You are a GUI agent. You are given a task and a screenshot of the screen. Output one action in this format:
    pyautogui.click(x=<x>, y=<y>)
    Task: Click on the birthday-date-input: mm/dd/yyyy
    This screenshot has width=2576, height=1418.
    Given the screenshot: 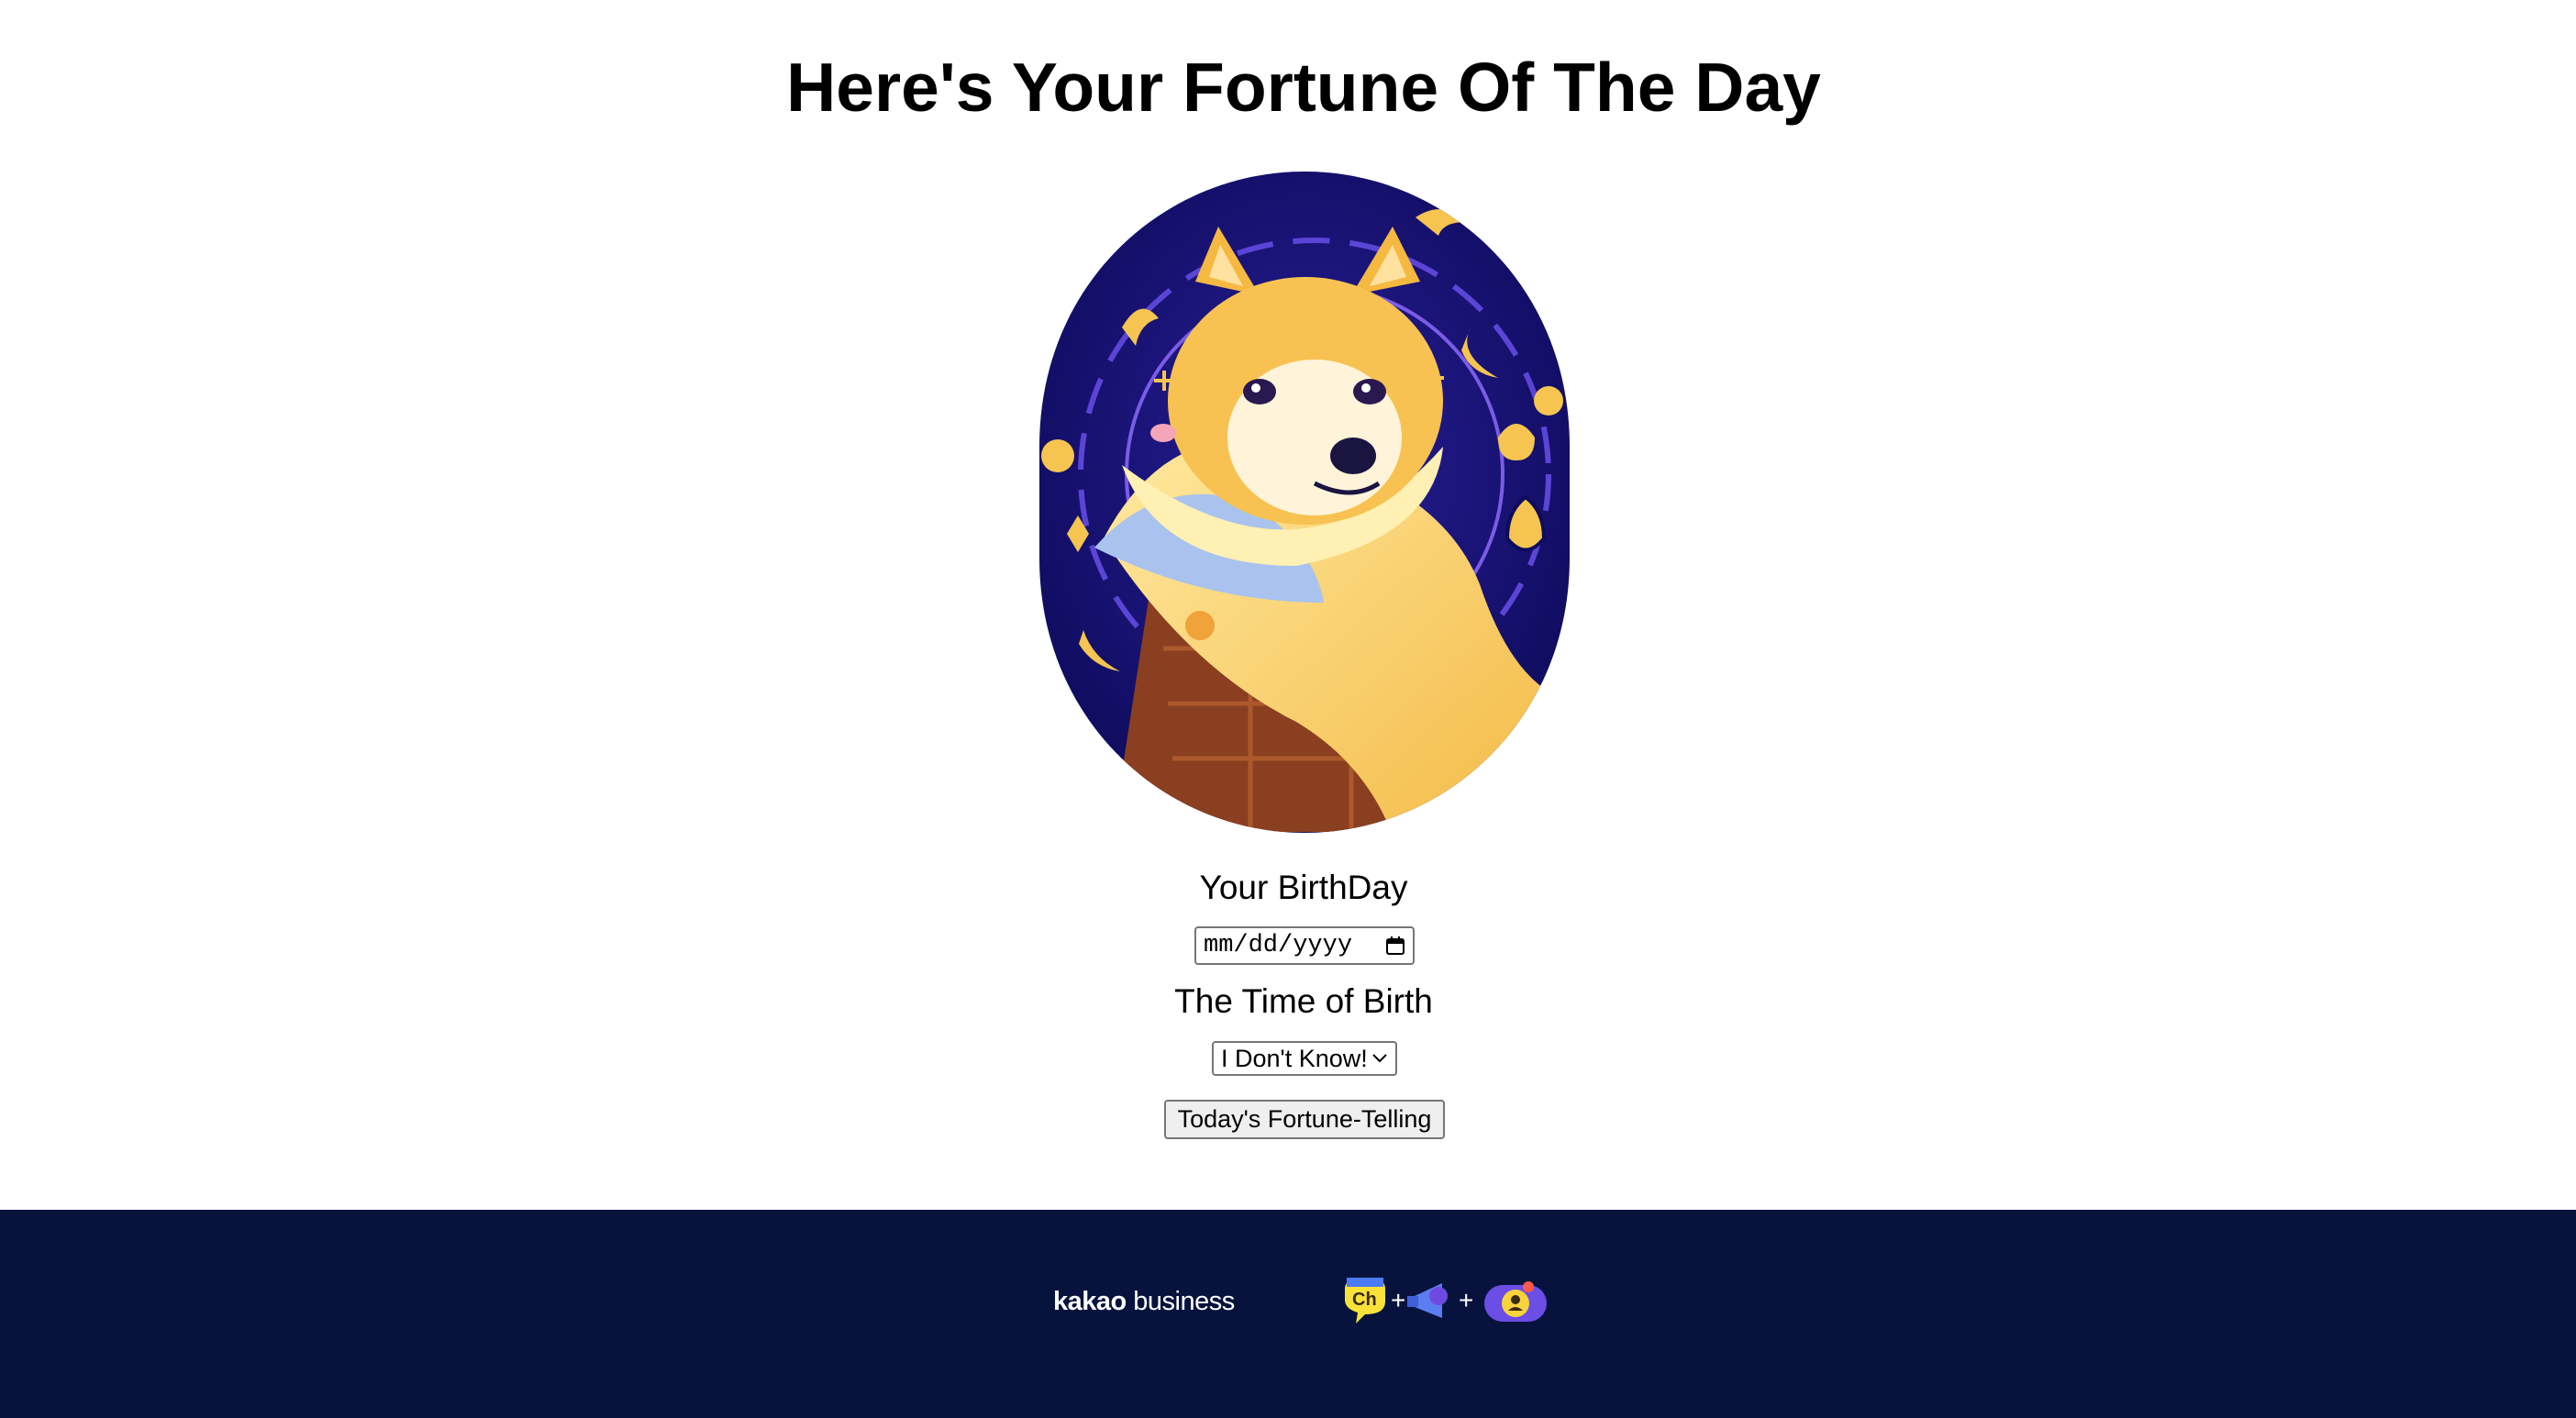 What is the action you would take?
    pyautogui.click(x=1304, y=945)
    